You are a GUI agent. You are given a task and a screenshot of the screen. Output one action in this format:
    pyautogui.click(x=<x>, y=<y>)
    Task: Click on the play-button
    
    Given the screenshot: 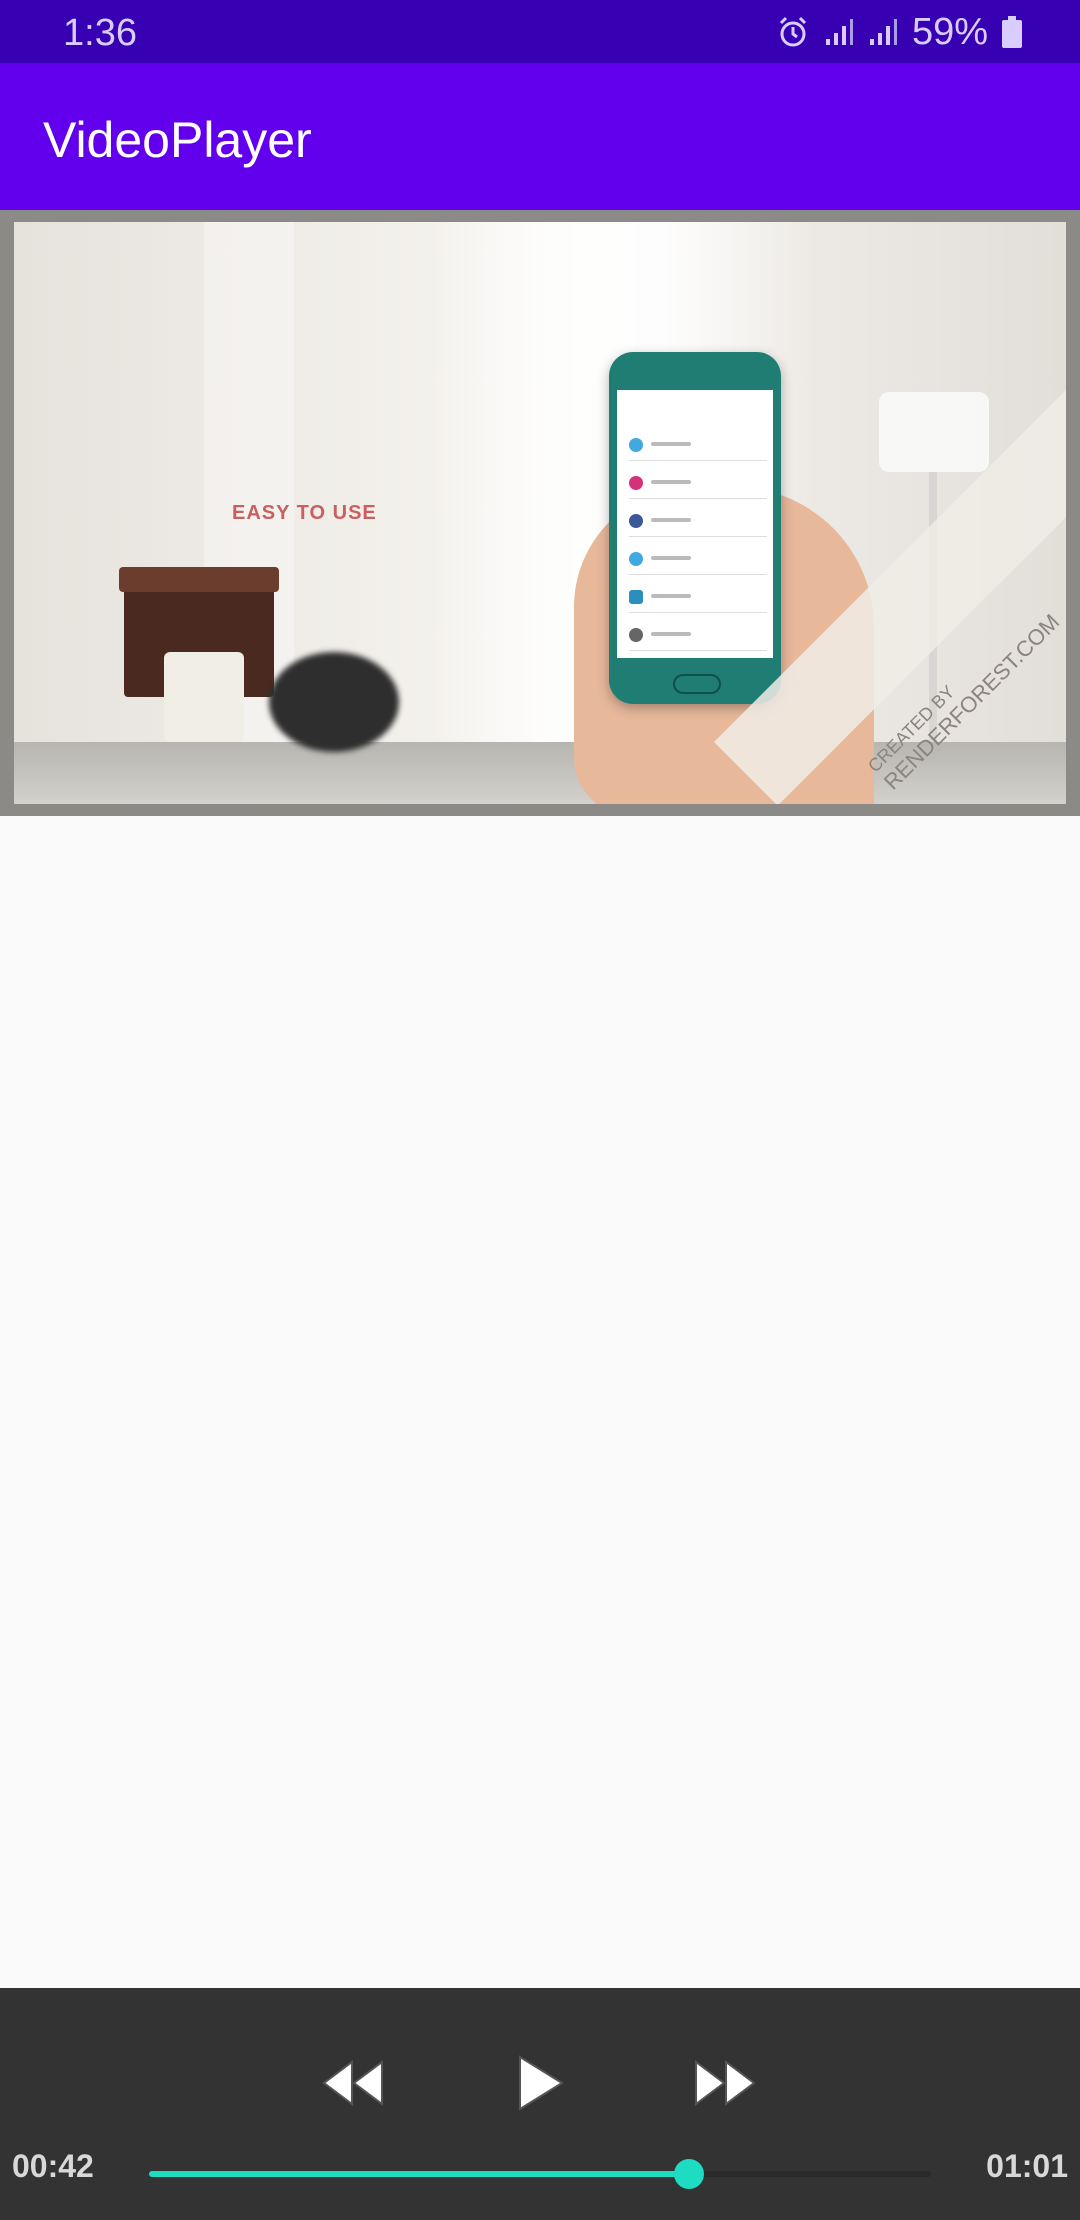 What is the action you would take?
    pyautogui.click(x=538, y=2083)
    